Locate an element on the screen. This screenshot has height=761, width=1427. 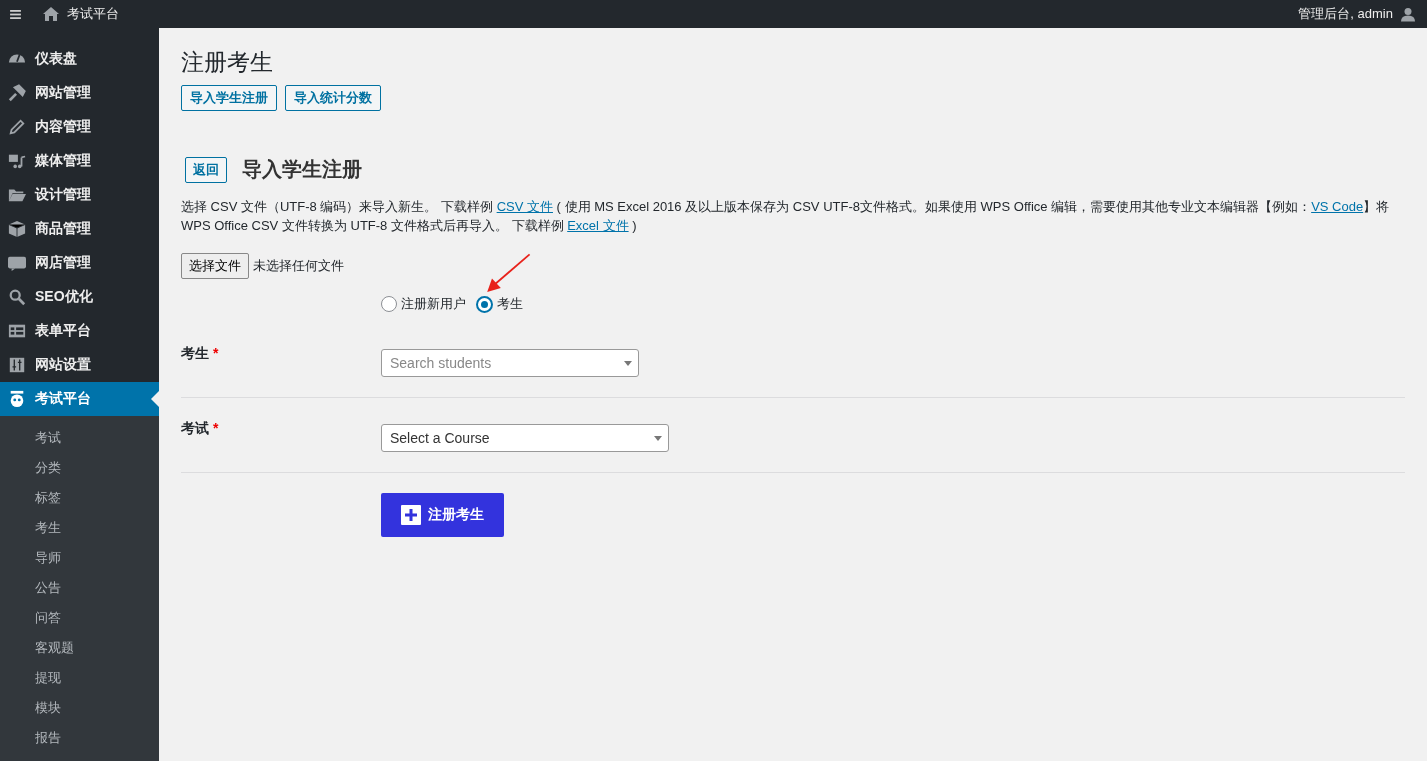
user-icon is located at coordinates (1408, 14).